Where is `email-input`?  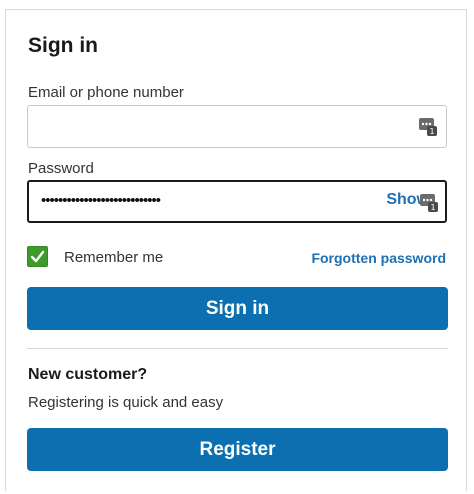
email-input is located at coordinates (215, 126).